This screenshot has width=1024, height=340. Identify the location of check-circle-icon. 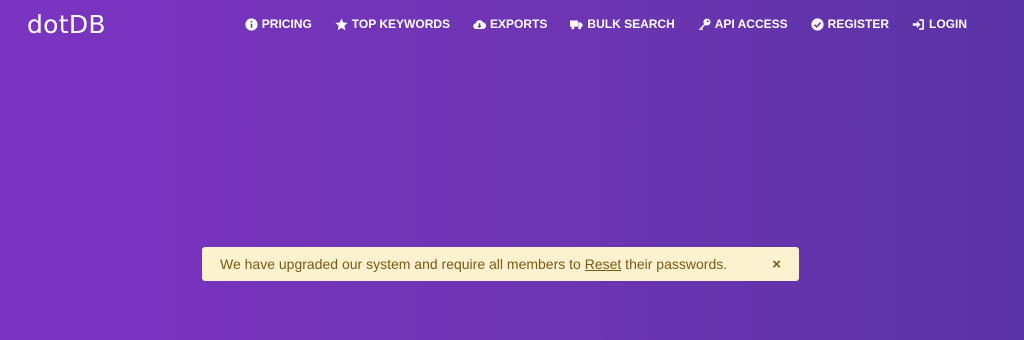
(817, 24).